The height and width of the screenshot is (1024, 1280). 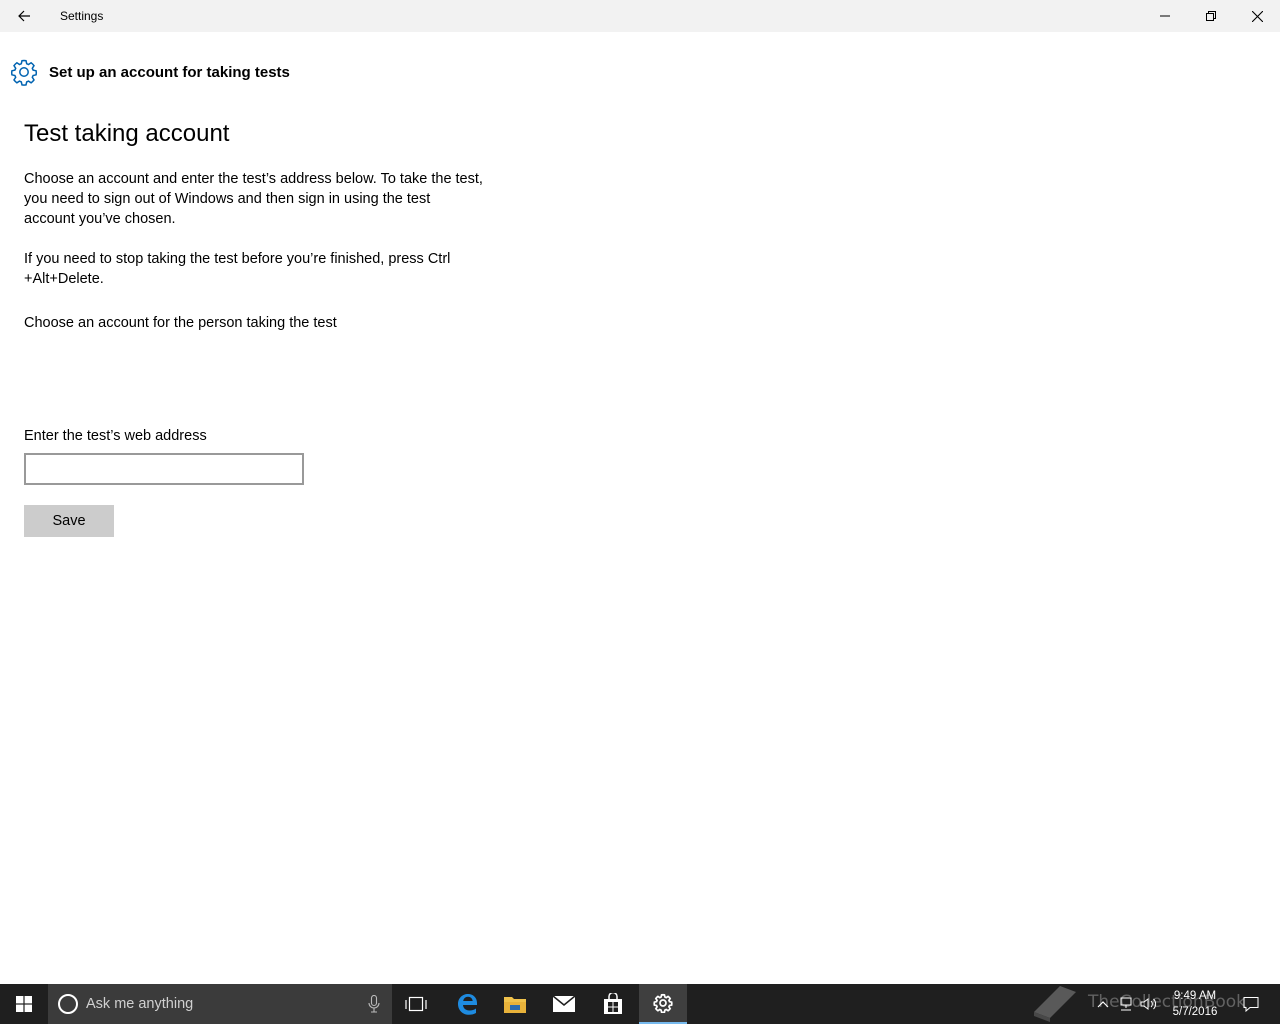 I want to click on windows-start-icon, so click(x=24, y=1004).